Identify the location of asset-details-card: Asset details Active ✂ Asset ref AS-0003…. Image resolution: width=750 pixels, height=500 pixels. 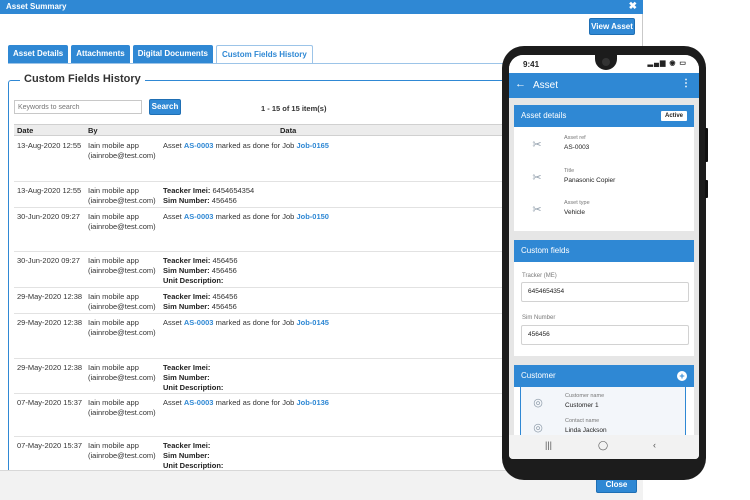
(604, 168).